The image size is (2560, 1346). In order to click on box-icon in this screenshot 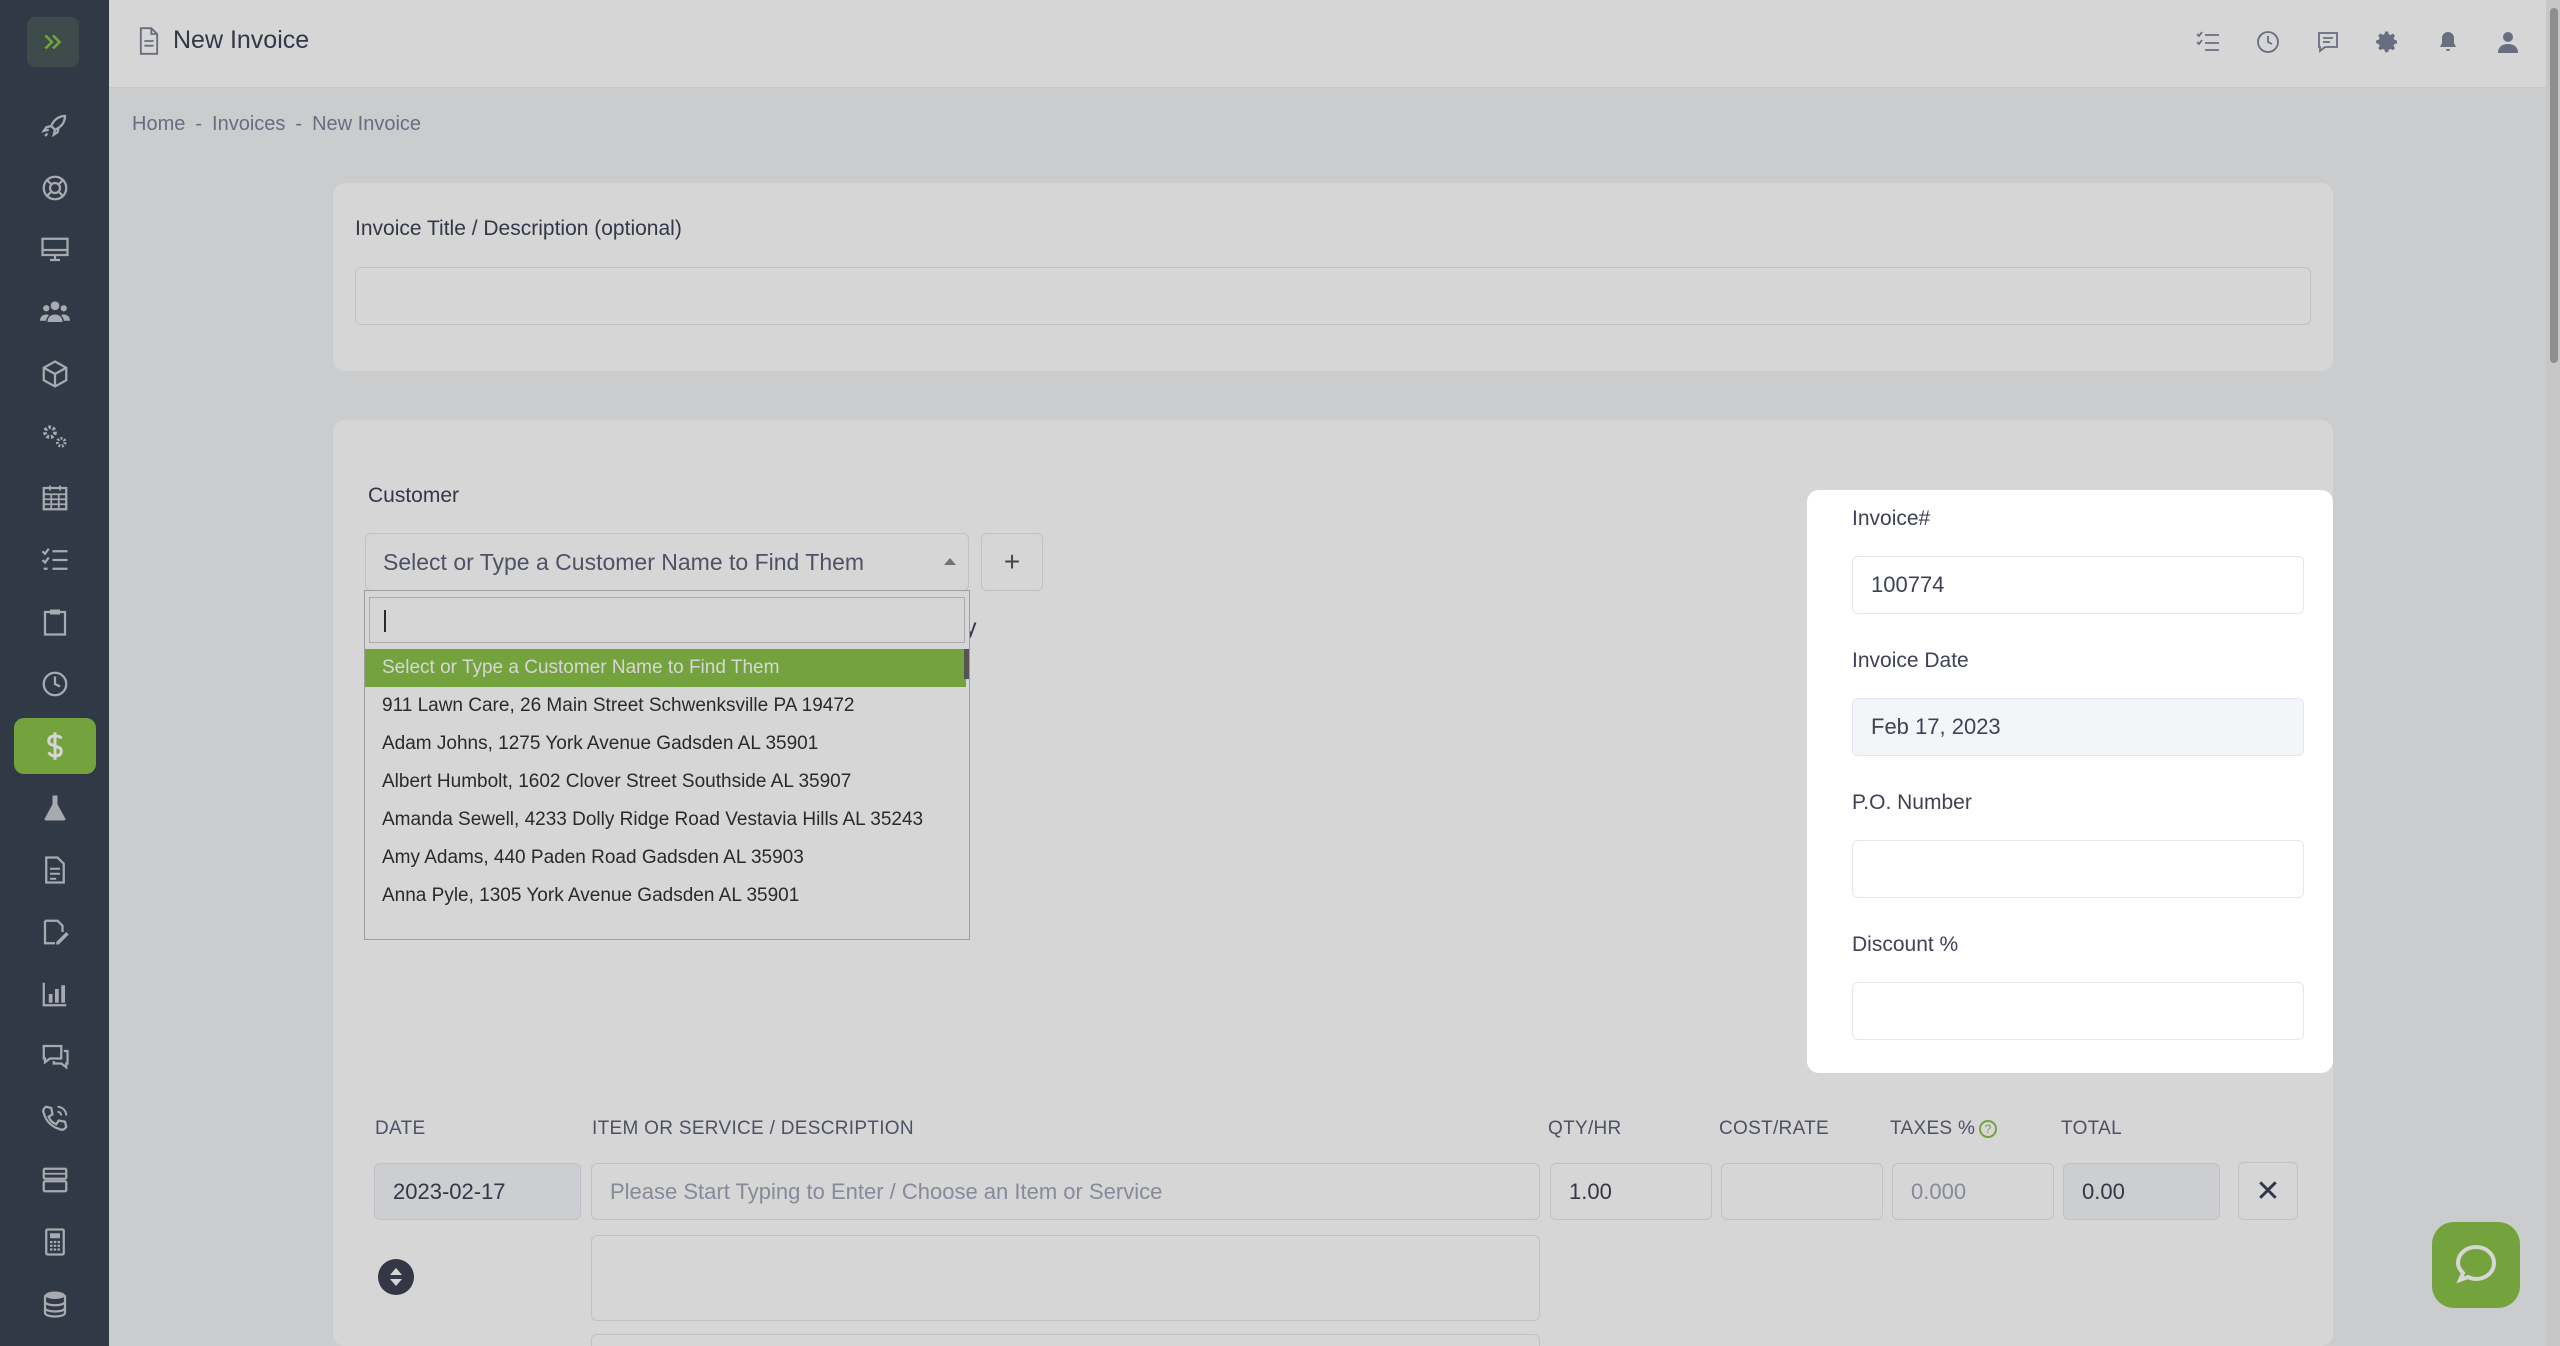, I will do `click(55, 374)`.